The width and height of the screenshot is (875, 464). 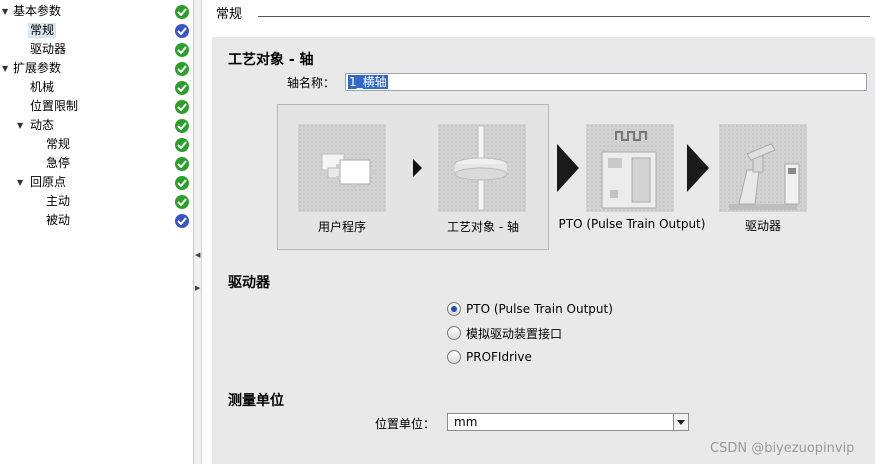 I want to click on tree-item-extended-params: ▼ 扩展参数, so click(x=97, y=68).